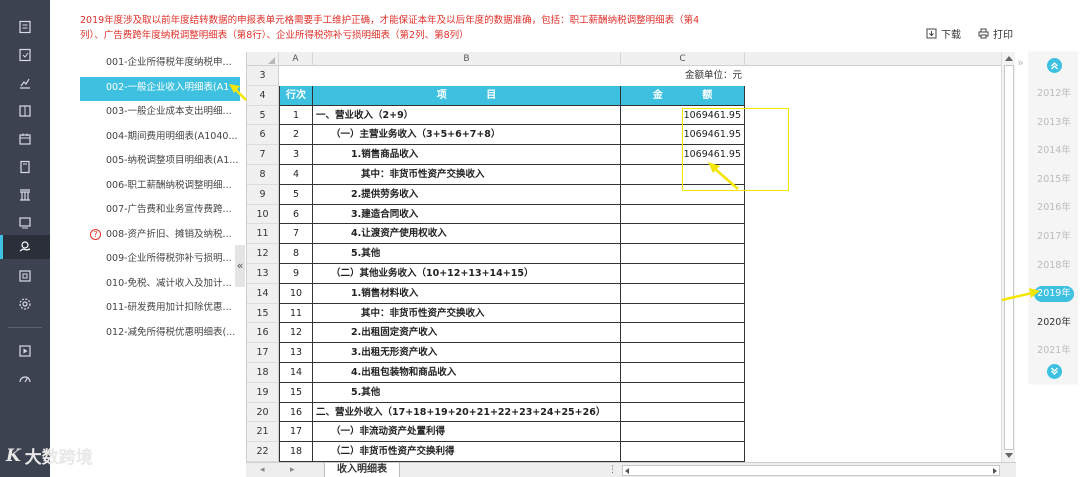  Describe the element at coordinates (263, 274) in the screenshot. I see `row-number: 13` at that location.